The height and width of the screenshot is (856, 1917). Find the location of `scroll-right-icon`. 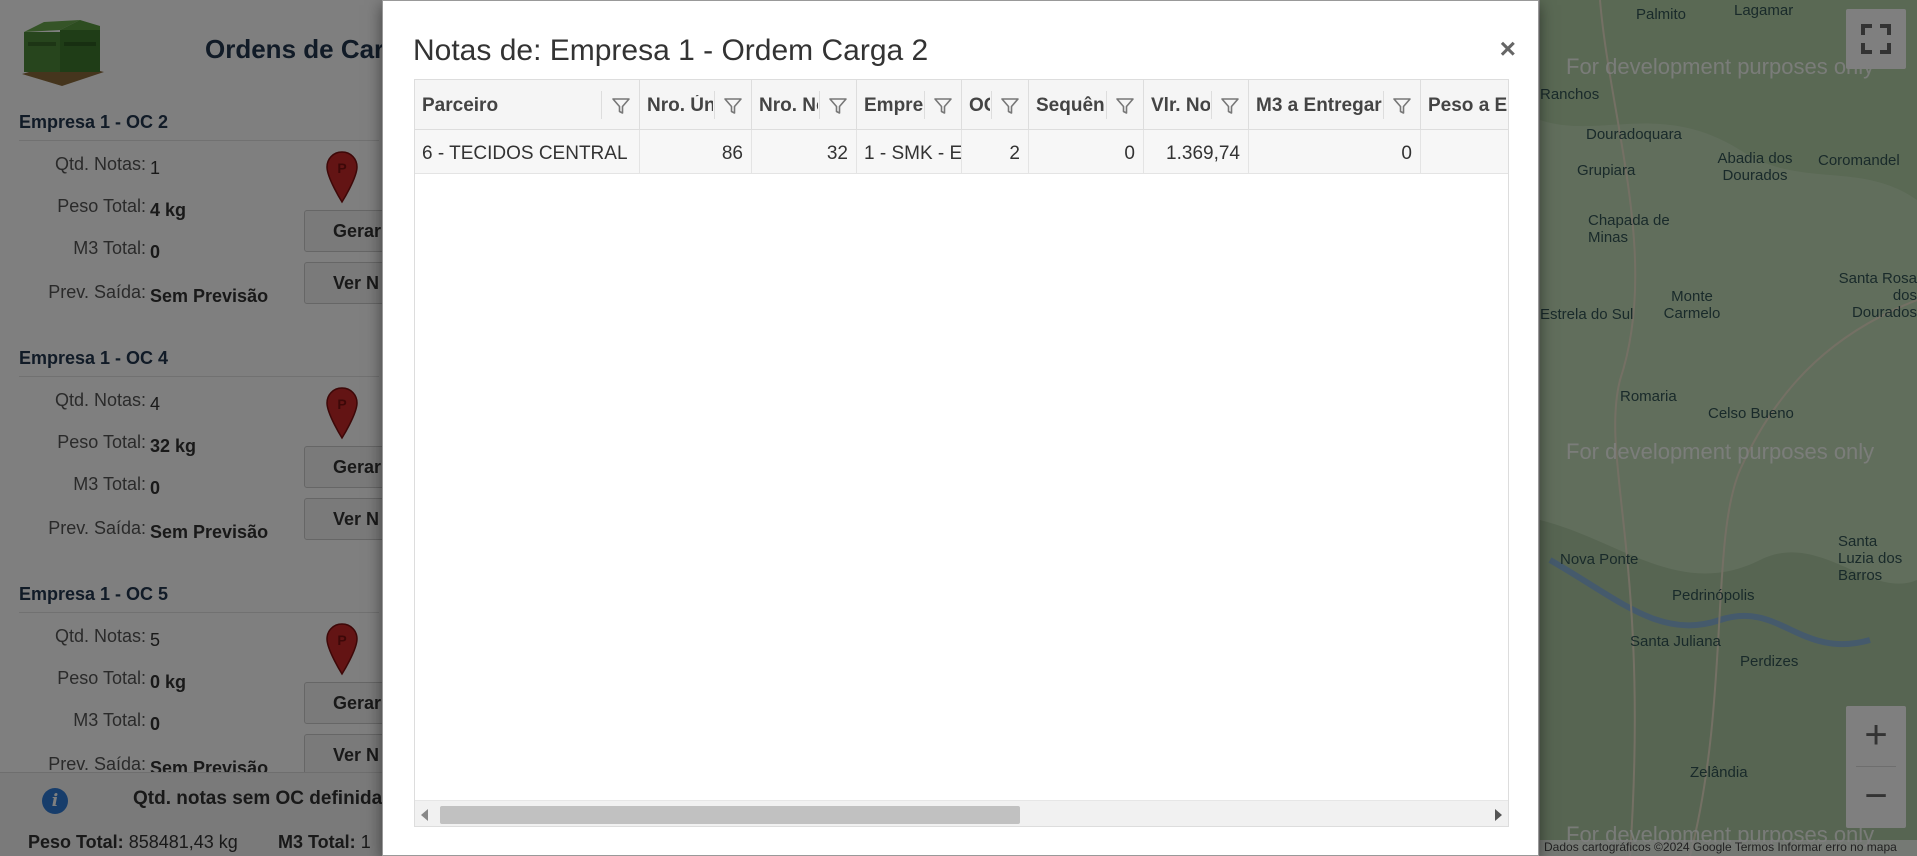

scroll-right-icon is located at coordinates (1498, 815).